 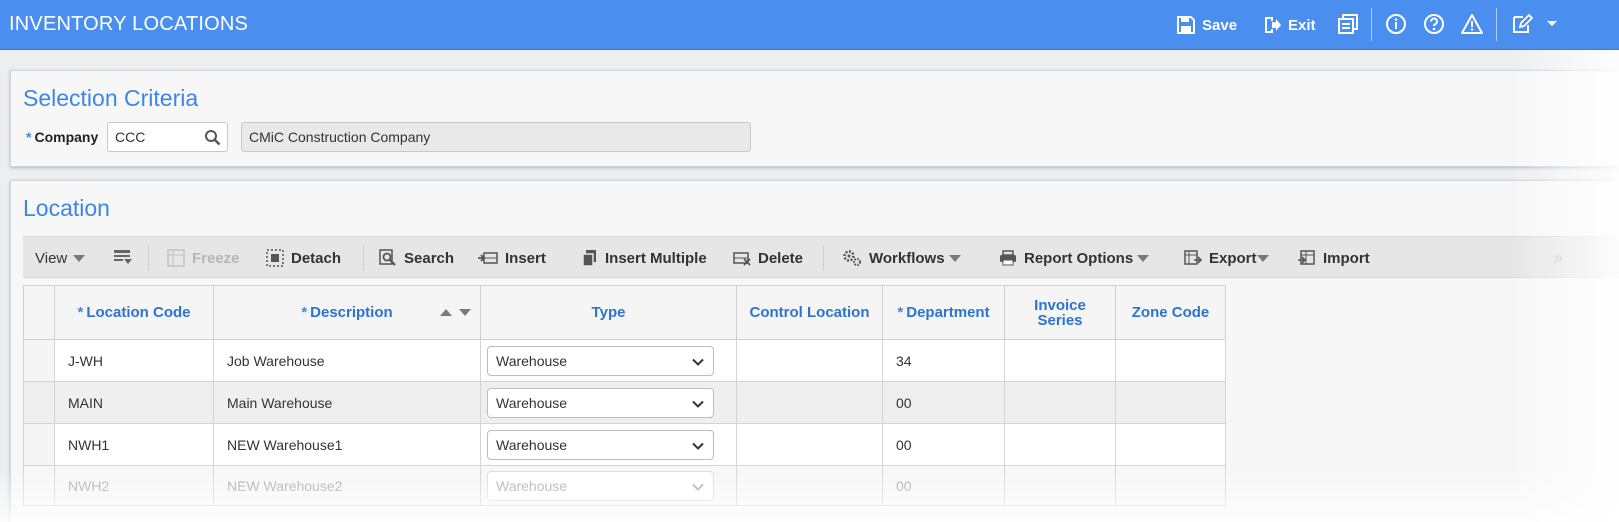 I want to click on department-cell: 34, so click(x=943, y=360).